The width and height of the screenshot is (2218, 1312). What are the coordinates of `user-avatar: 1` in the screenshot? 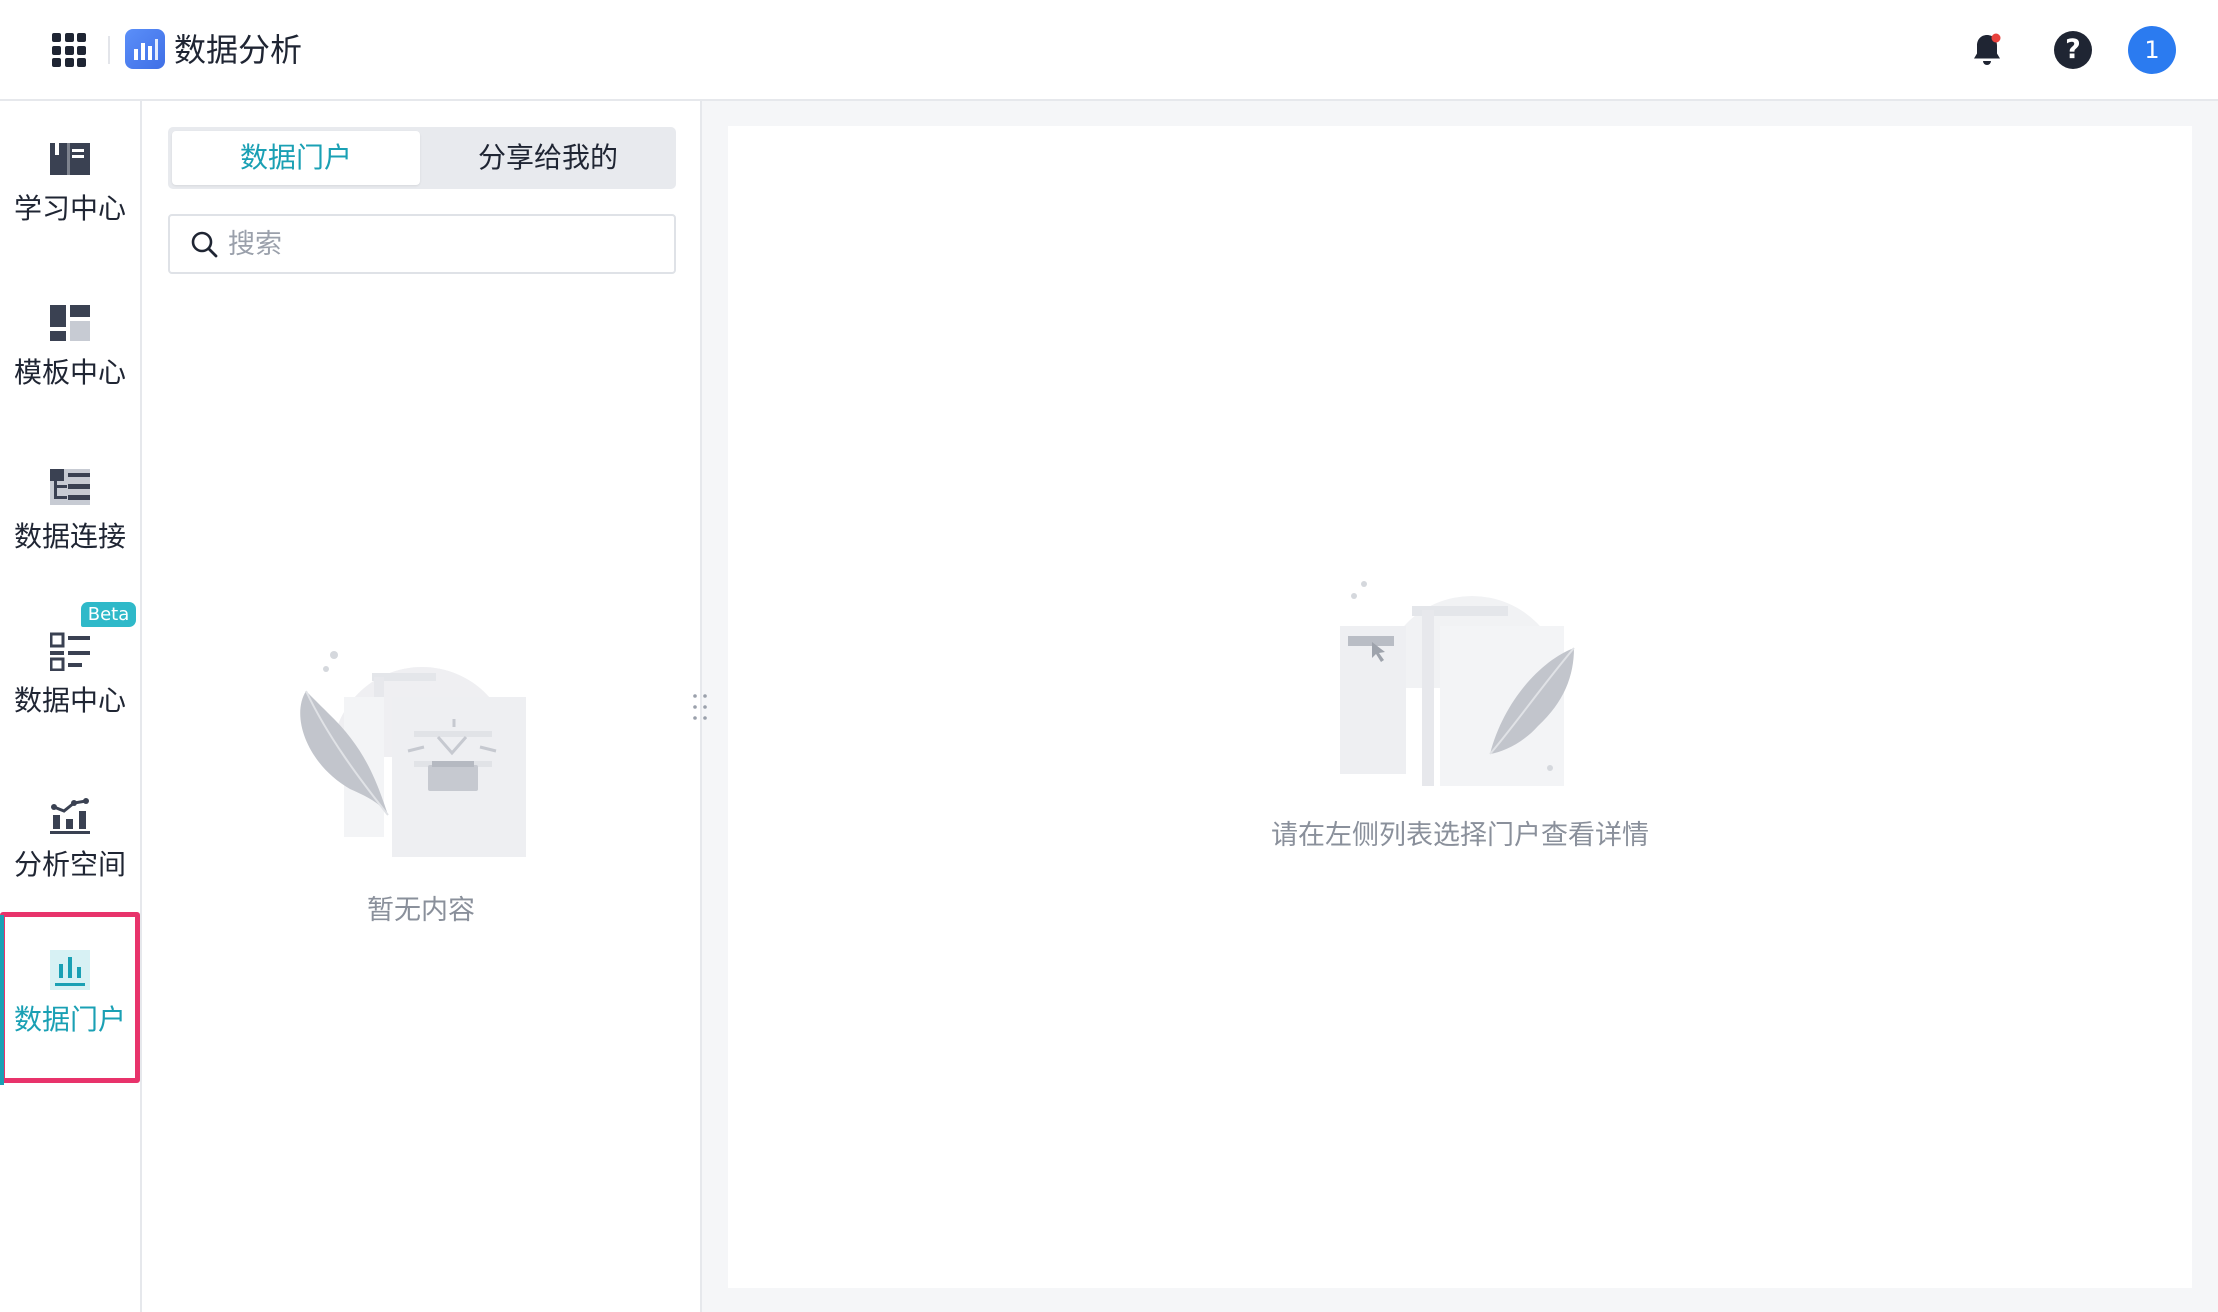 It's located at (2152, 50).